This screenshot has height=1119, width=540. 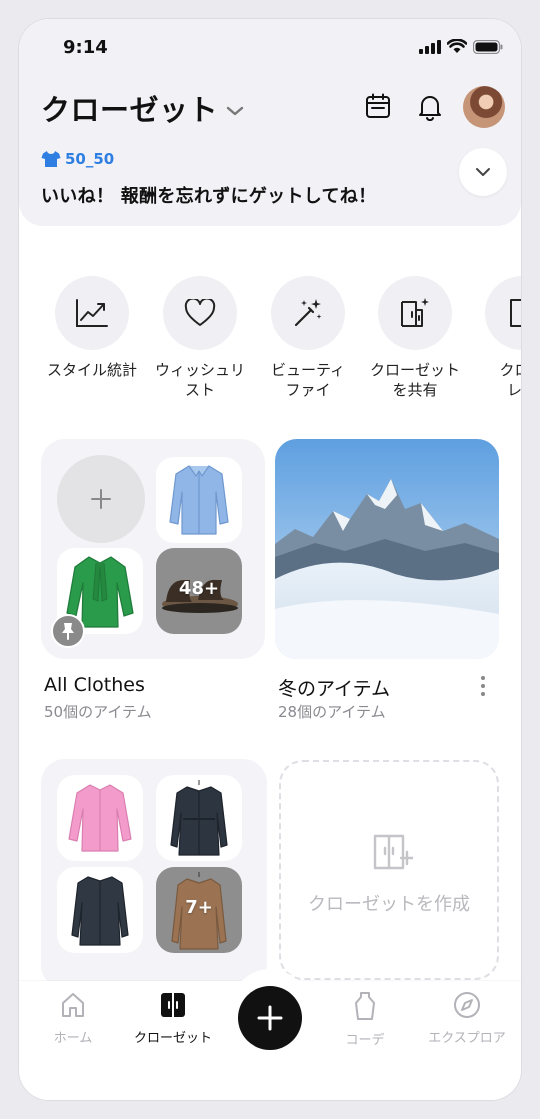 I want to click on item-thumbnail-more: 48+, so click(x=199, y=591).